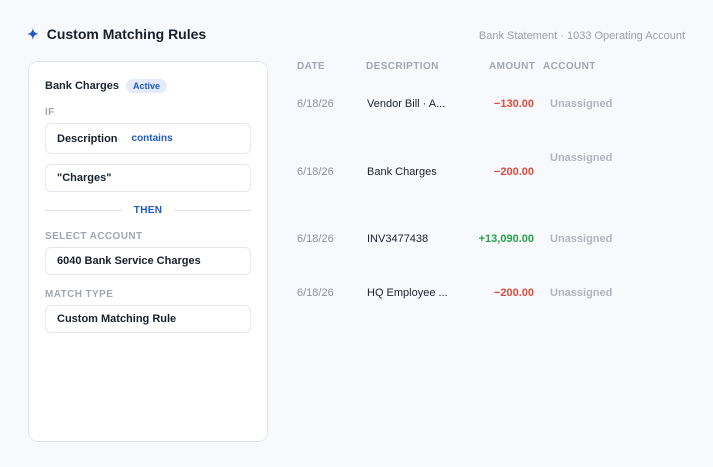 The image size is (713, 467). Describe the element at coordinates (311, 66) in the screenshot. I see `column-header-date: DATE` at that location.